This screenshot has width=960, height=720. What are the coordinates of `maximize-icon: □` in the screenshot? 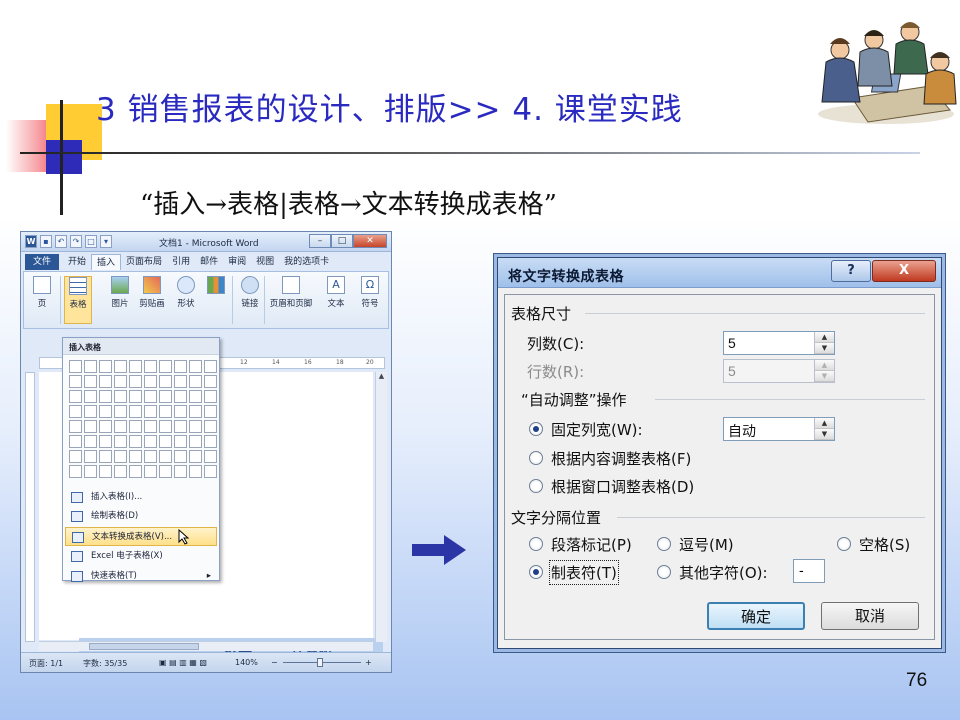 It's located at (342, 241).